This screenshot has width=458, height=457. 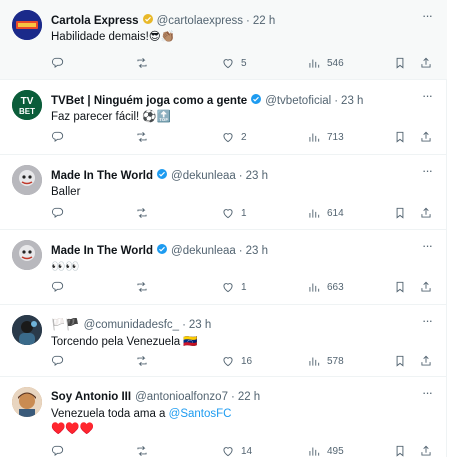 I want to click on tweet-header: 🏳️🏴 @comunidadesfc_ · 23 h, so click(x=234, y=325).